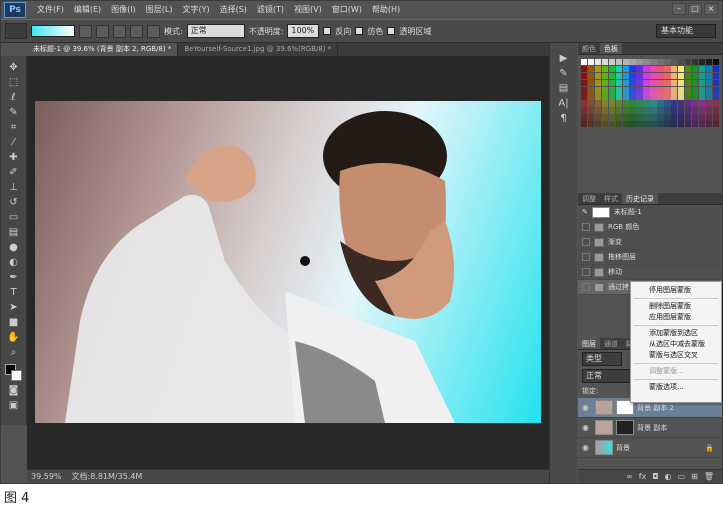 The image size is (723, 508). I want to click on history-brush-tool-icon: ↺, so click(14, 202).